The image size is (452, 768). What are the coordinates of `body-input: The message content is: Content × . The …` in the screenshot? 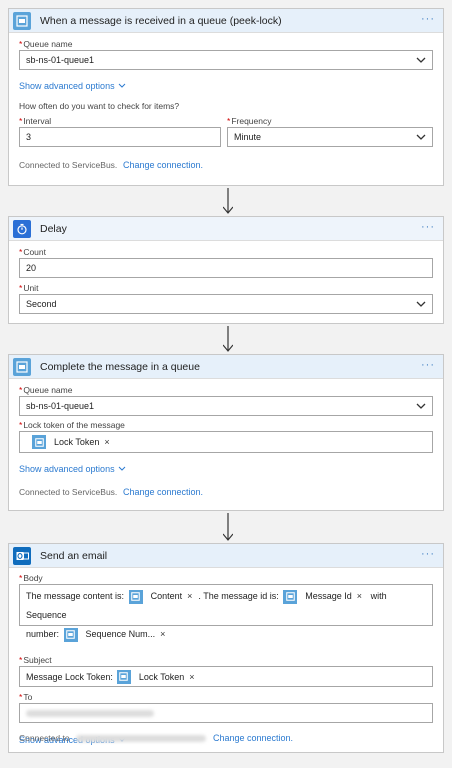 It's located at (226, 613).